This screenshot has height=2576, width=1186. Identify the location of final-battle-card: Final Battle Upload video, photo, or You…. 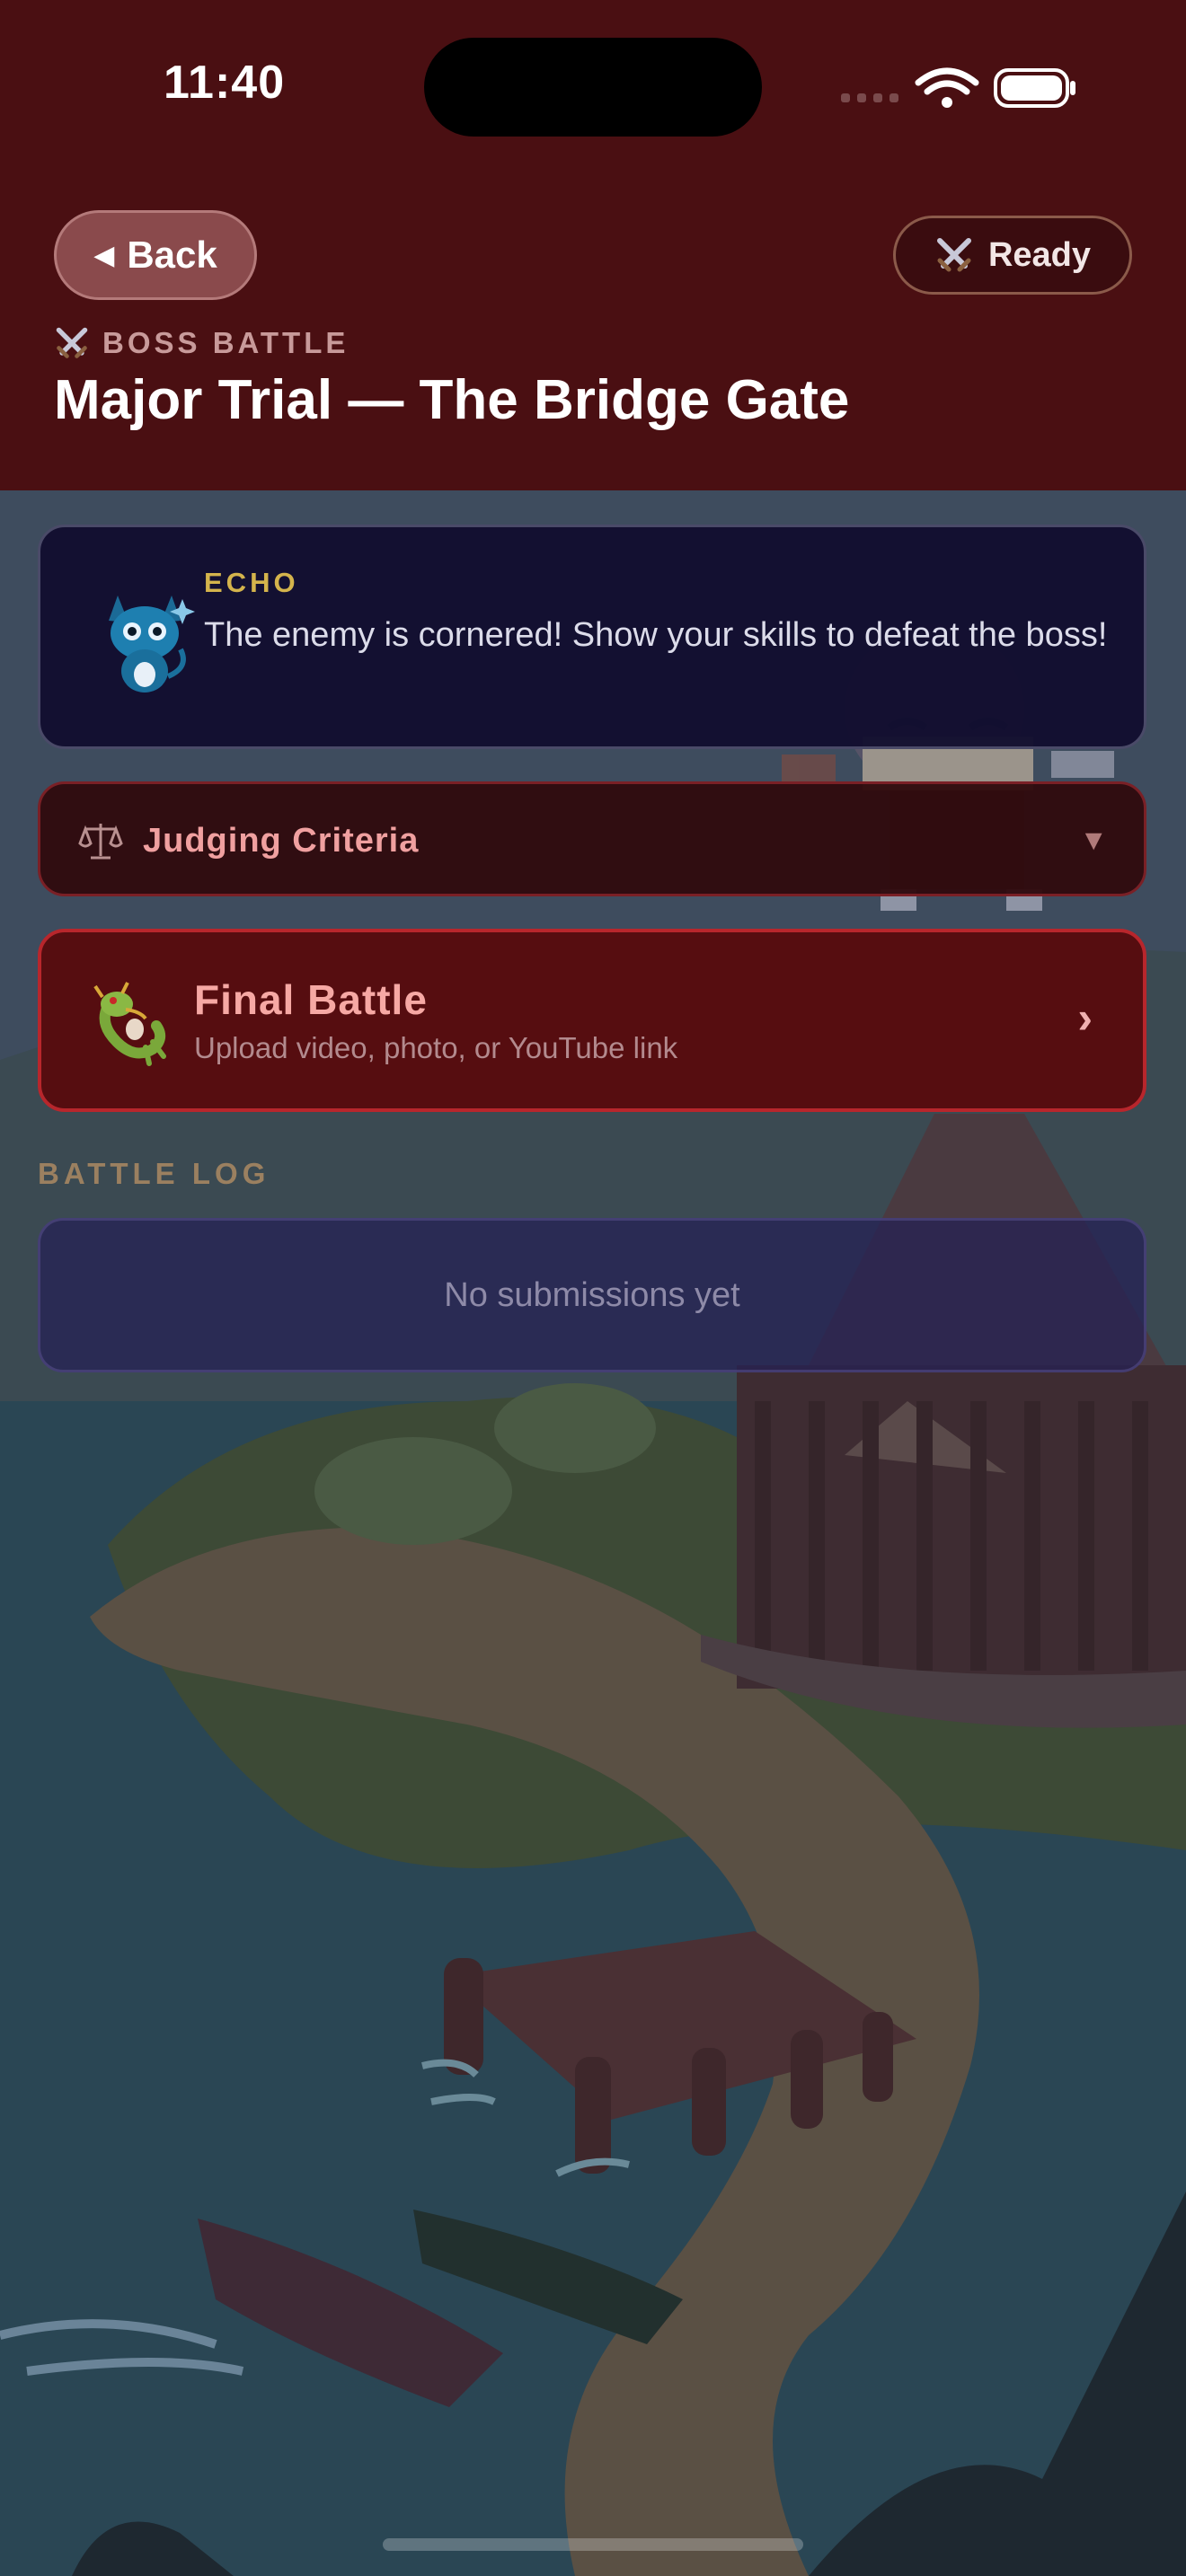
(592, 1020).